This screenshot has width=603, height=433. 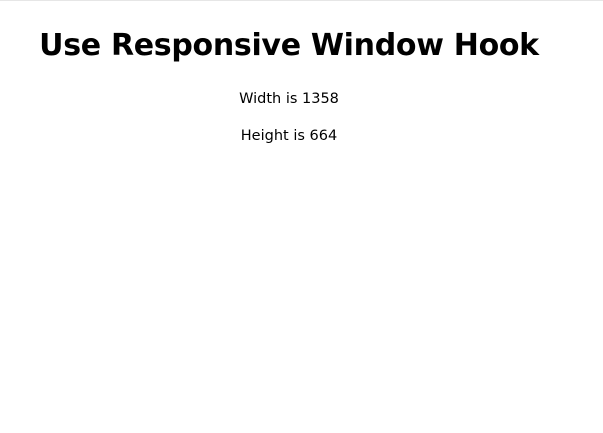 I want to click on page-title: Use Responsive Window Hook, so click(x=289, y=45).